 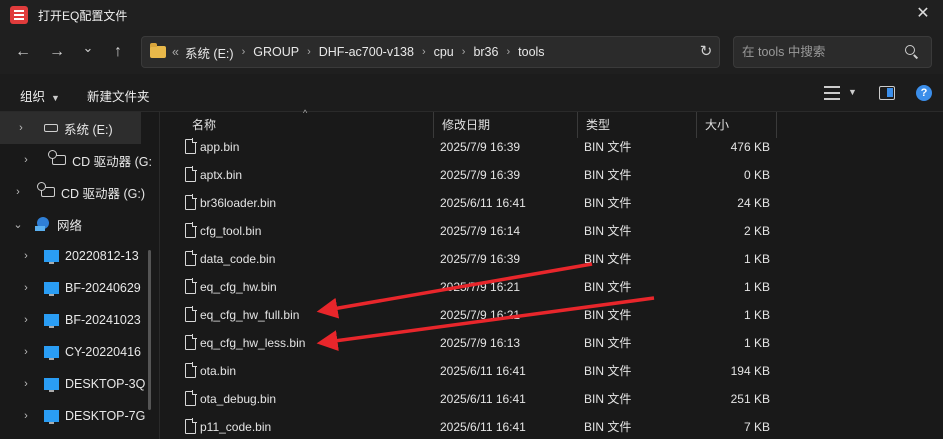 What do you see at coordinates (551, 147) in the screenshot?
I see `file-row: app.bin 2025/7/9 16:39 BIN 文件 476 KB` at bounding box center [551, 147].